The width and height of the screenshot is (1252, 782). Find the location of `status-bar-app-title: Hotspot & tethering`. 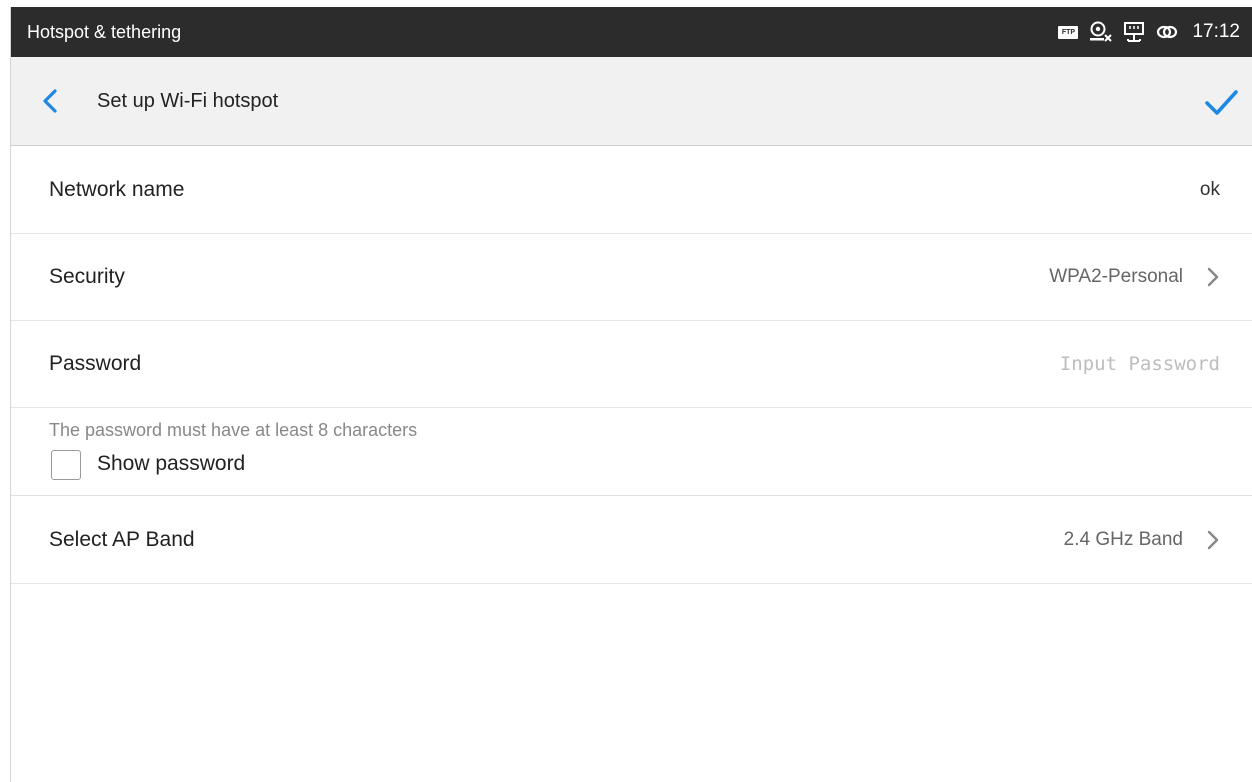

status-bar-app-title: Hotspot & tethering is located at coordinates (104, 32).